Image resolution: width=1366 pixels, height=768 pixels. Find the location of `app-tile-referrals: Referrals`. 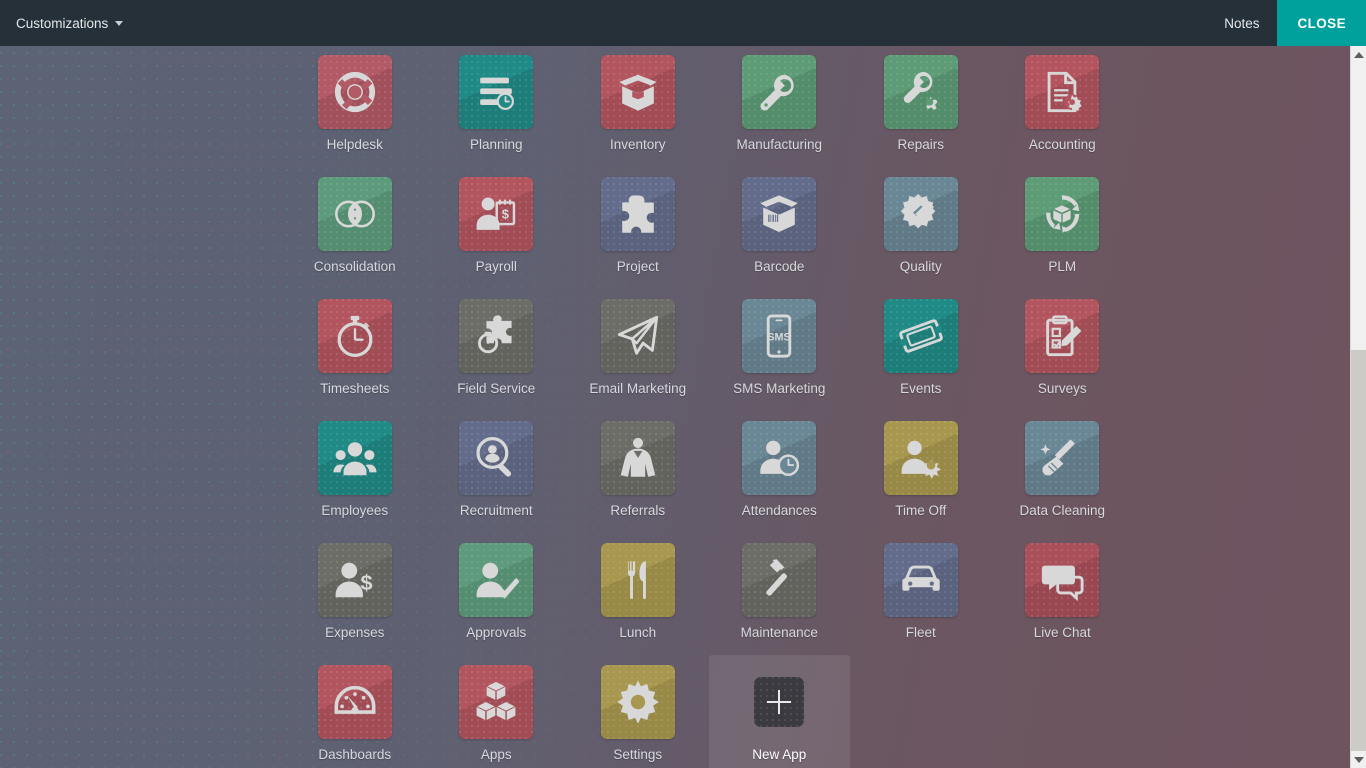

app-tile-referrals: Referrals is located at coordinates (638, 472).